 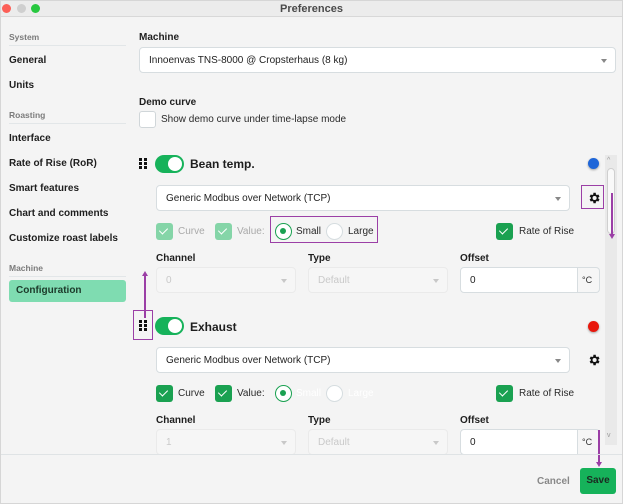 I want to click on exhaust-channel-label: Channel, so click(x=176, y=420).